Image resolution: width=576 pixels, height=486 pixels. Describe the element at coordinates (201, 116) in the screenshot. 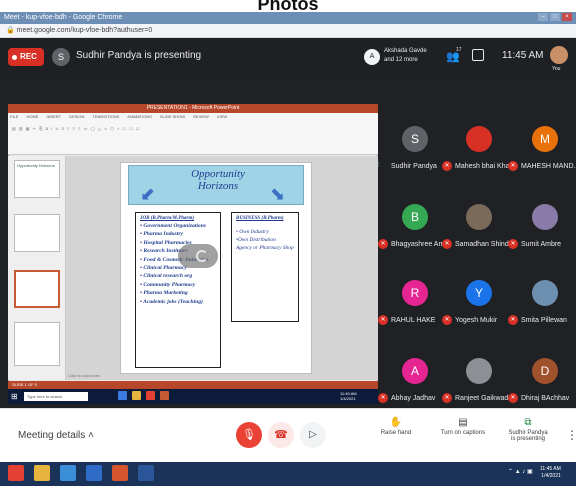

I see `ribbon-tab: REVIEW` at that location.